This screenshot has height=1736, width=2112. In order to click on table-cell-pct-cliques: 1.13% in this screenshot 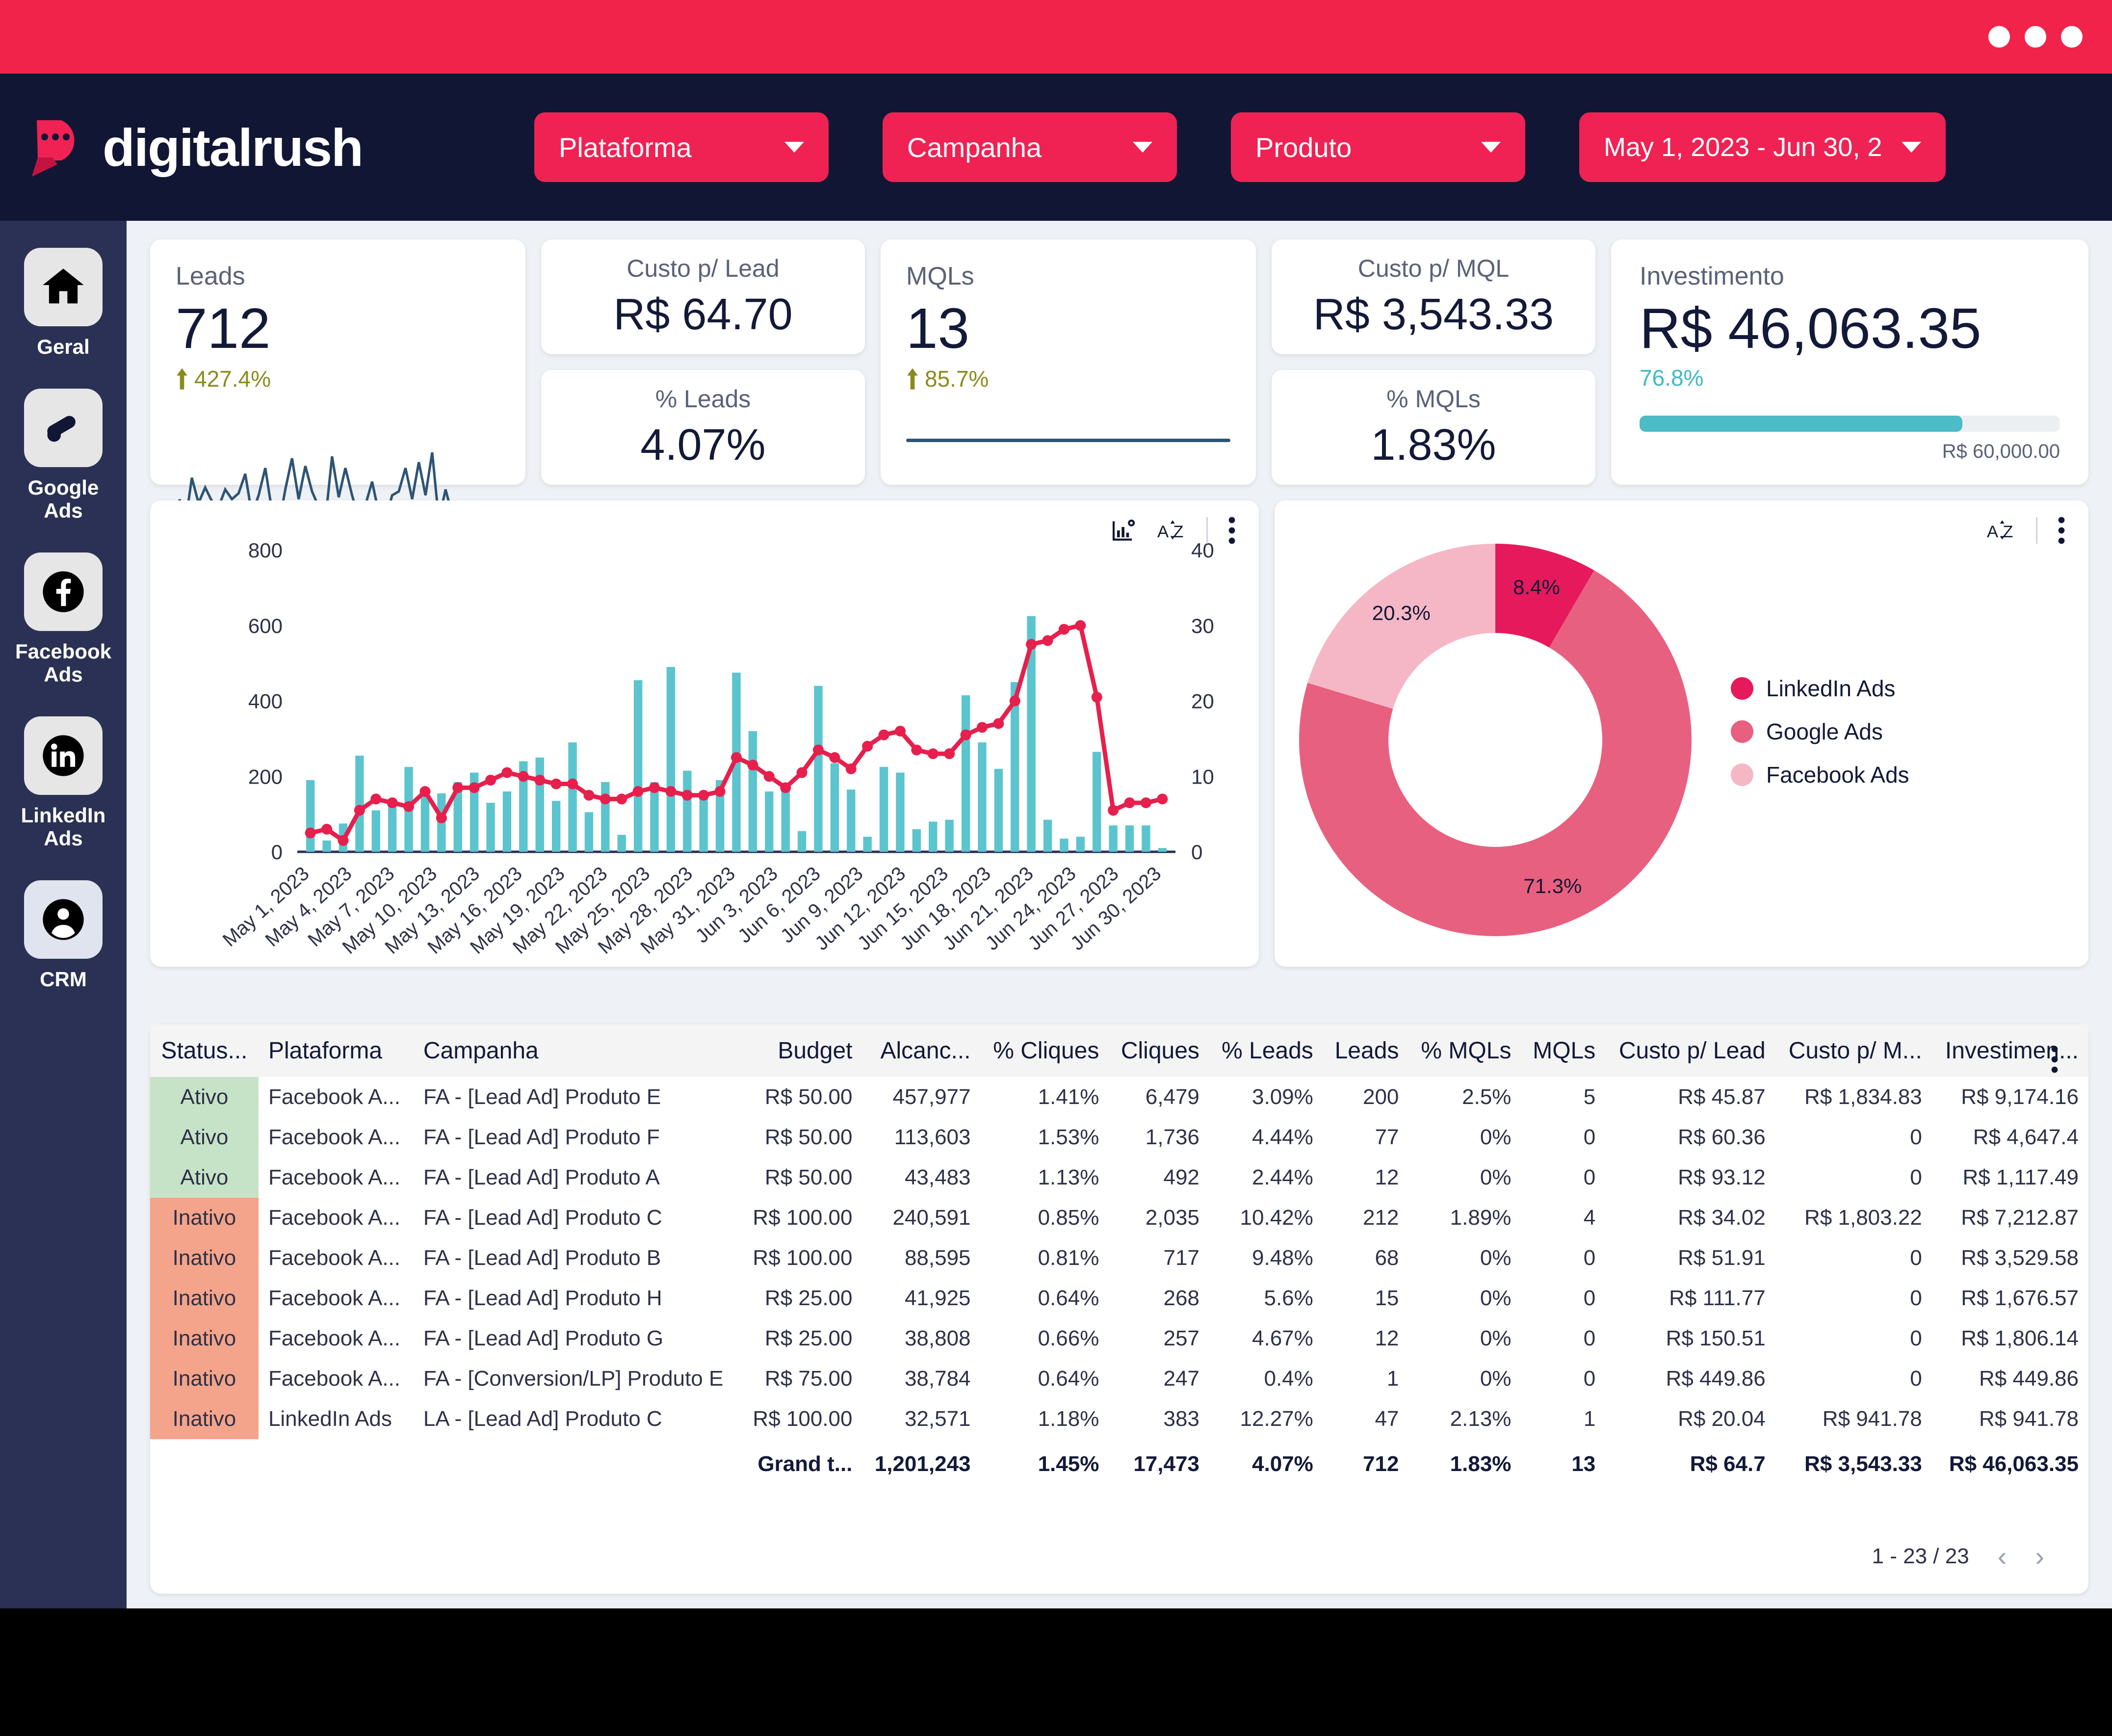, I will do `click(1068, 1177)`.